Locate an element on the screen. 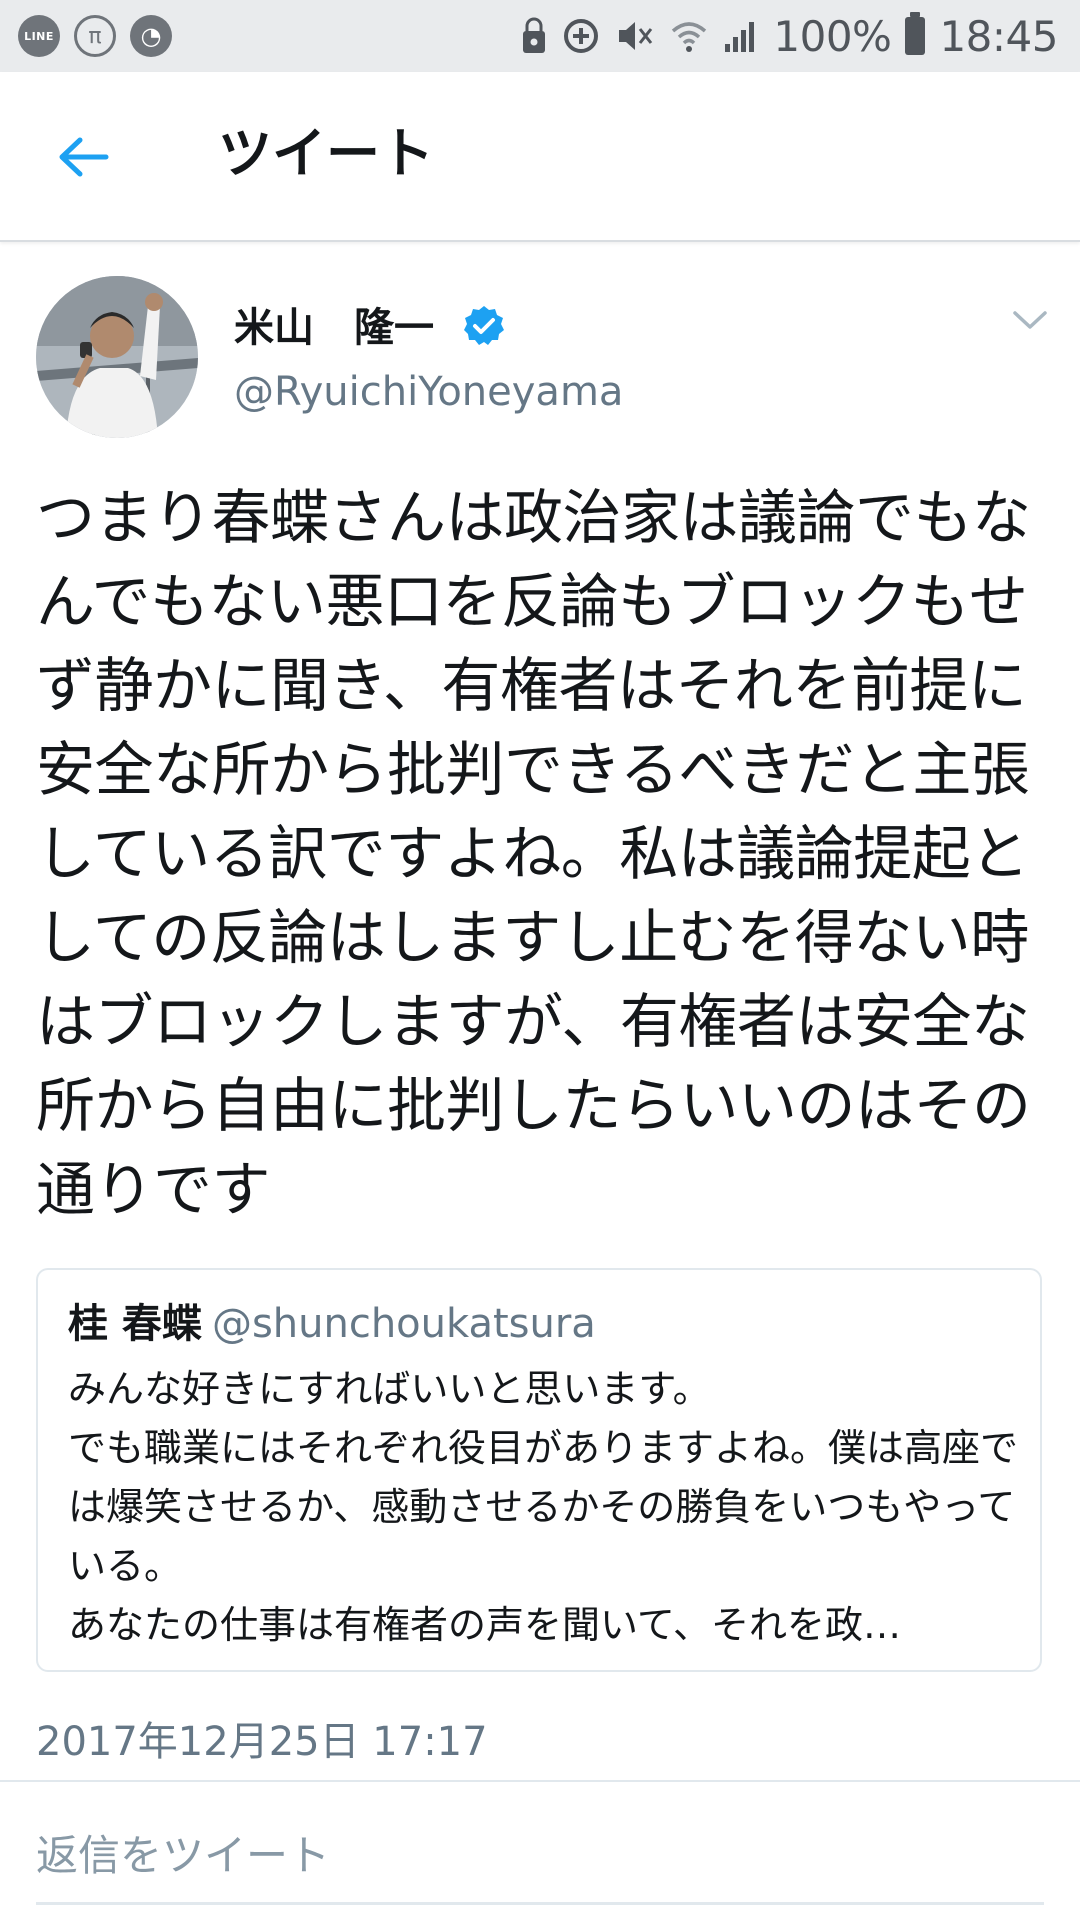  verified-badge-icon is located at coordinates (484, 325).